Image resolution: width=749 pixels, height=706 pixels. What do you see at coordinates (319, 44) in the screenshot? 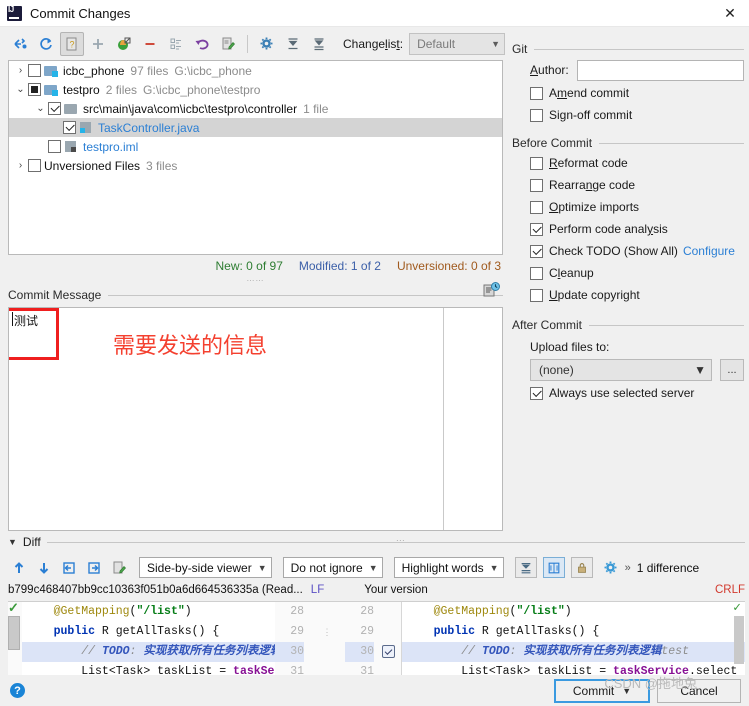
I see `collapse-all-icon` at bounding box center [319, 44].